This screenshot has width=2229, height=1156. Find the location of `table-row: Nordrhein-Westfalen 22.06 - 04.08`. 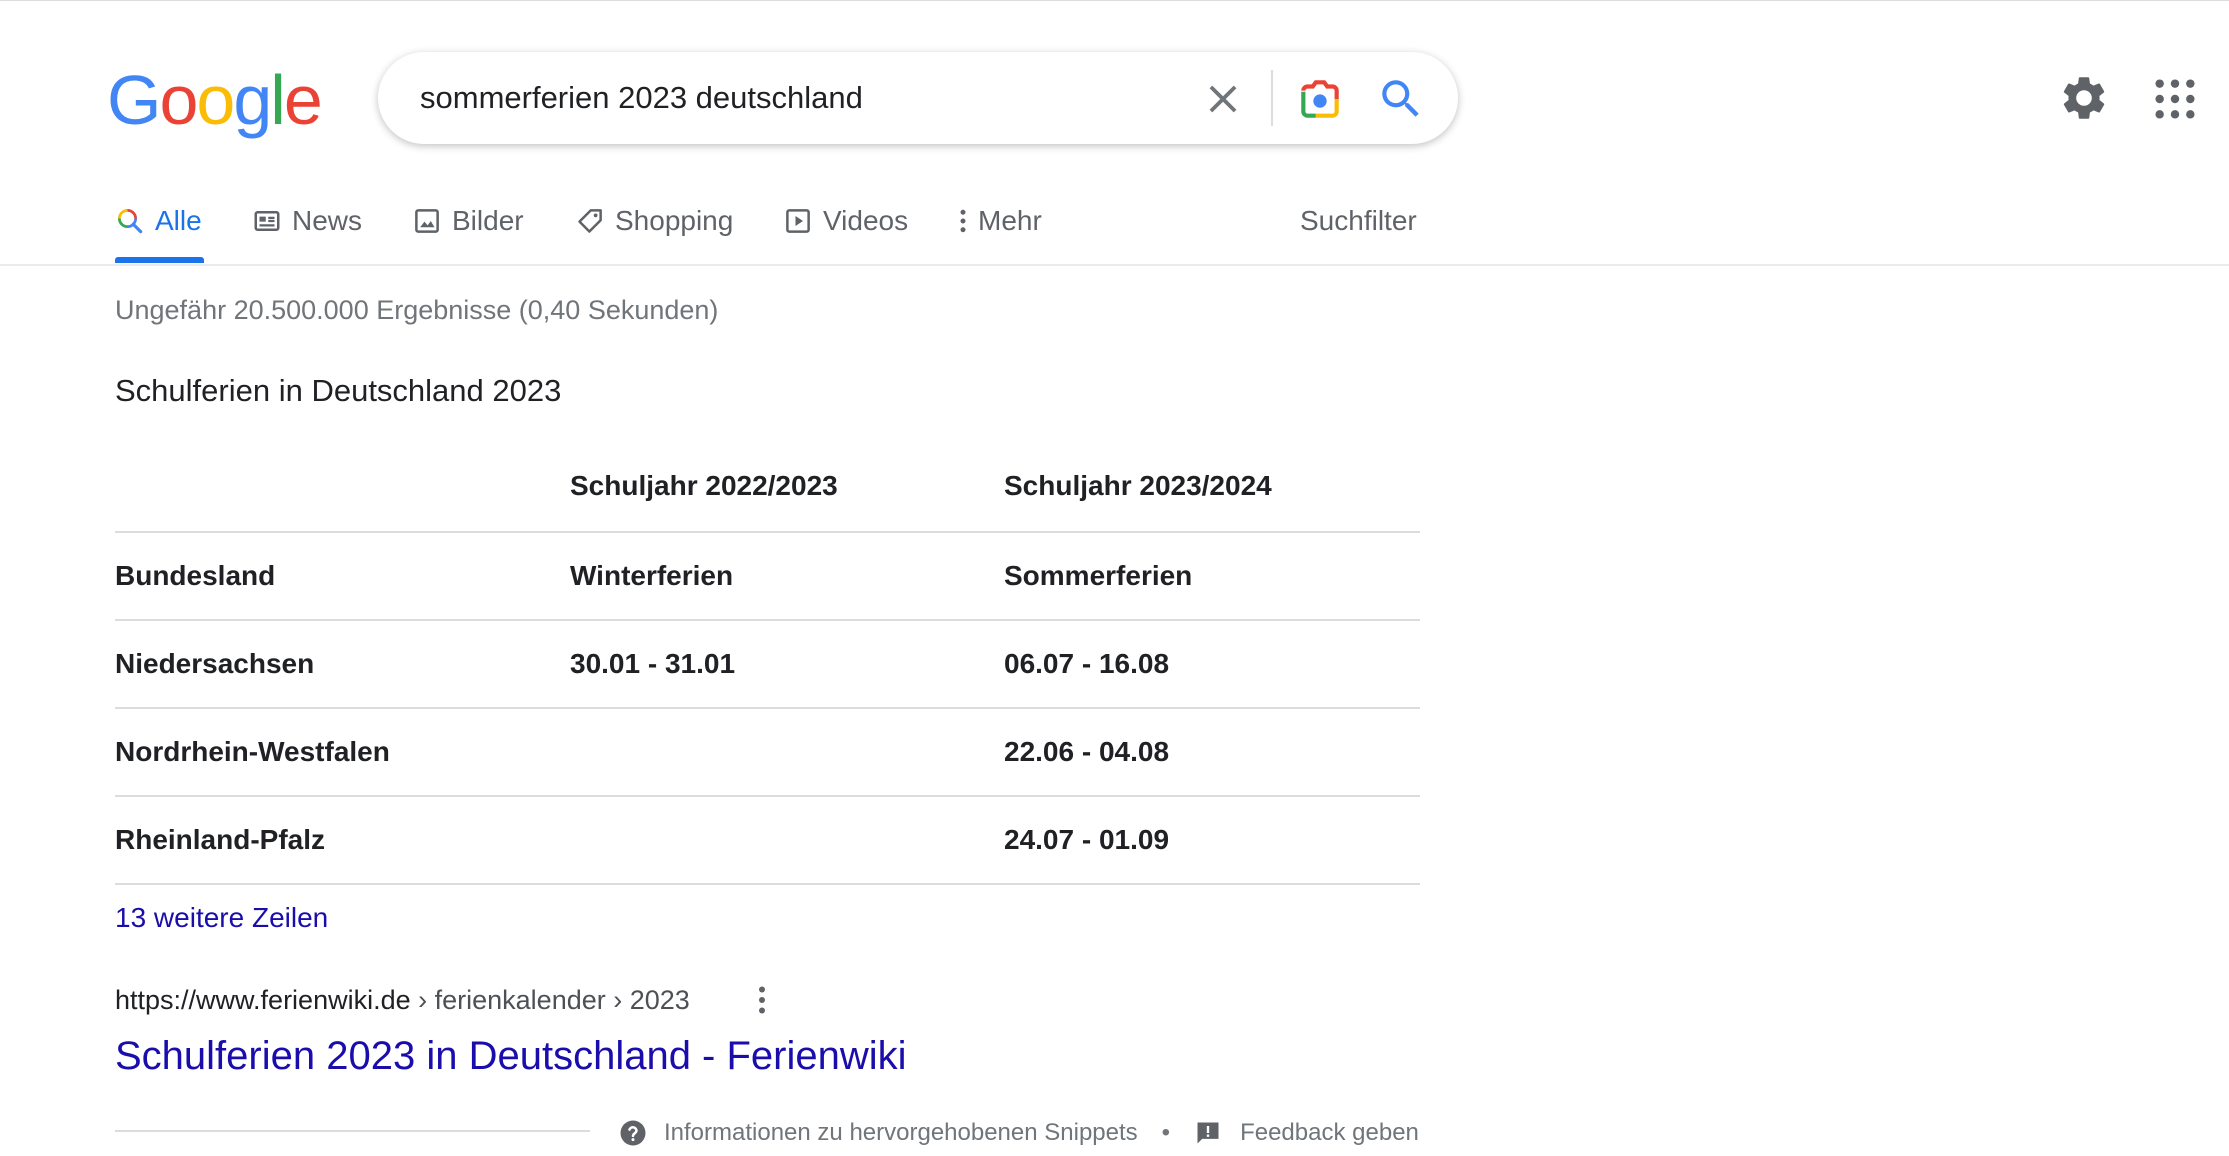

table-row: Nordrhein-Westfalen 22.06 - 04.08 is located at coordinates (767, 753).